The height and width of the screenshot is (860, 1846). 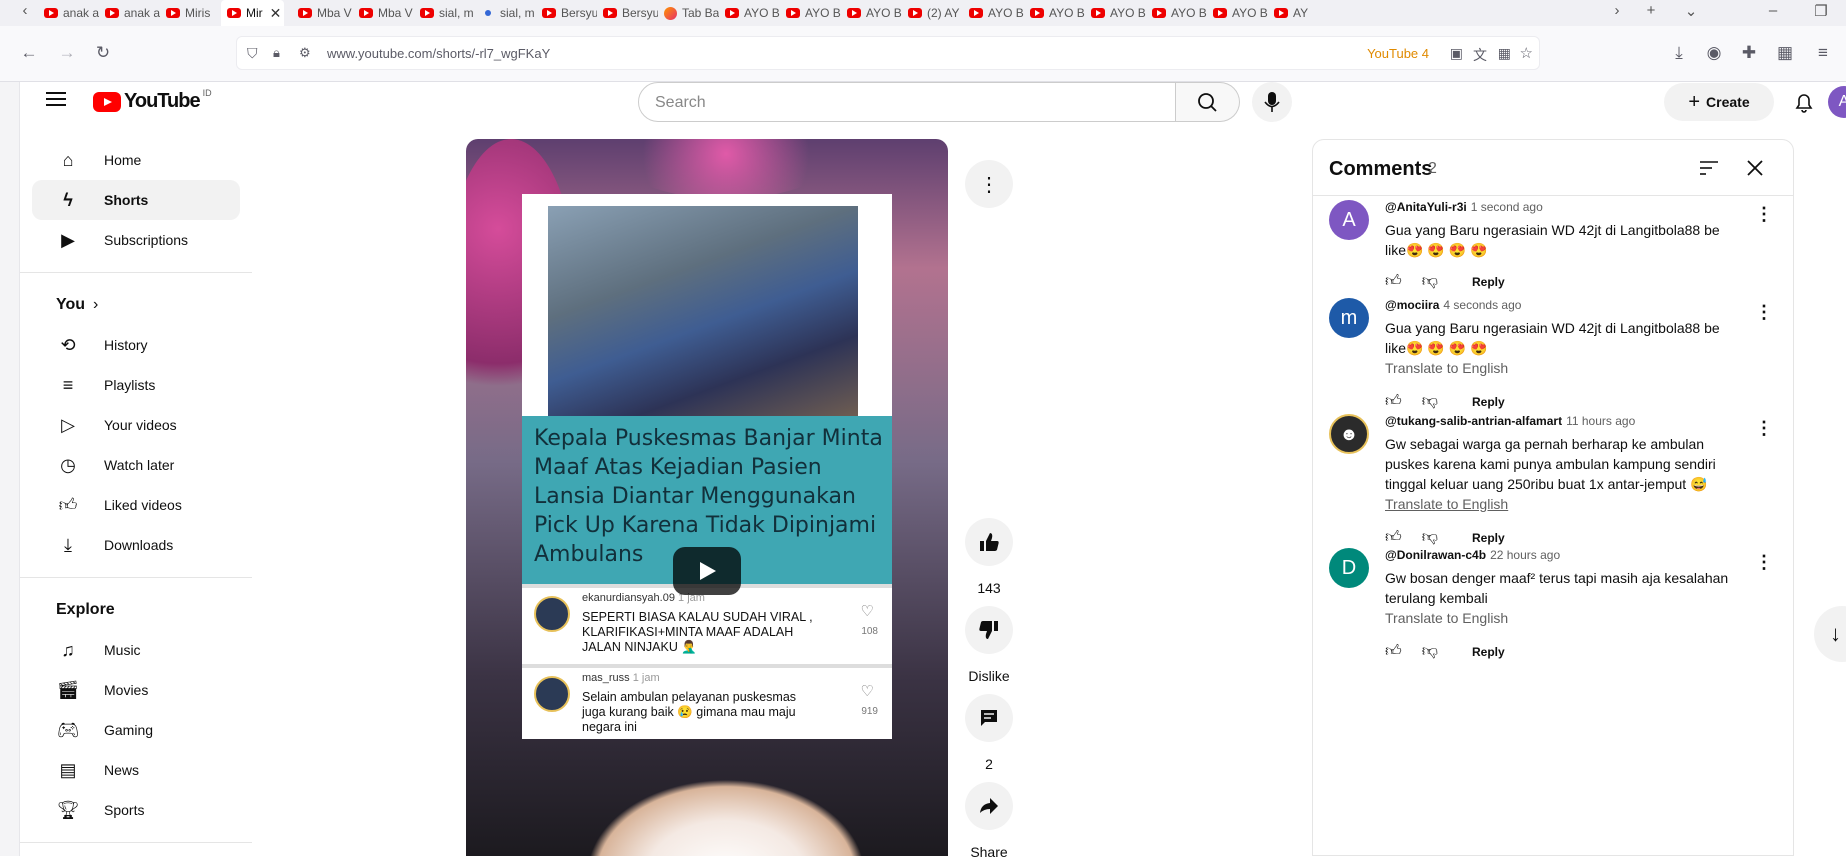 What do you see at coordinates (190, 13) in the screenshot?
I see `browser-tab: Miris` at bounding box center [190, 13].